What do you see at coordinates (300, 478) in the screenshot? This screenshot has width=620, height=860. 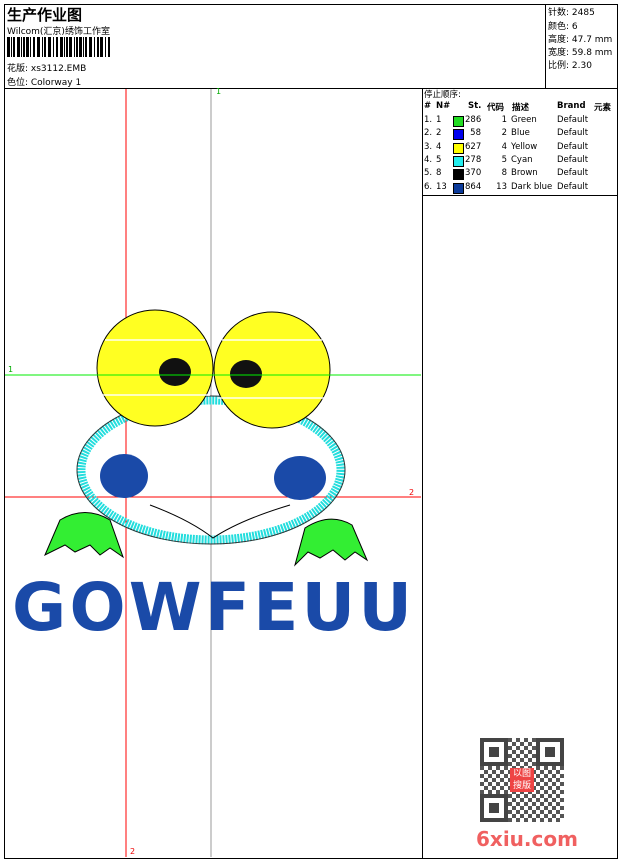 I see `cheek-right` at bounding box center [300, 478].